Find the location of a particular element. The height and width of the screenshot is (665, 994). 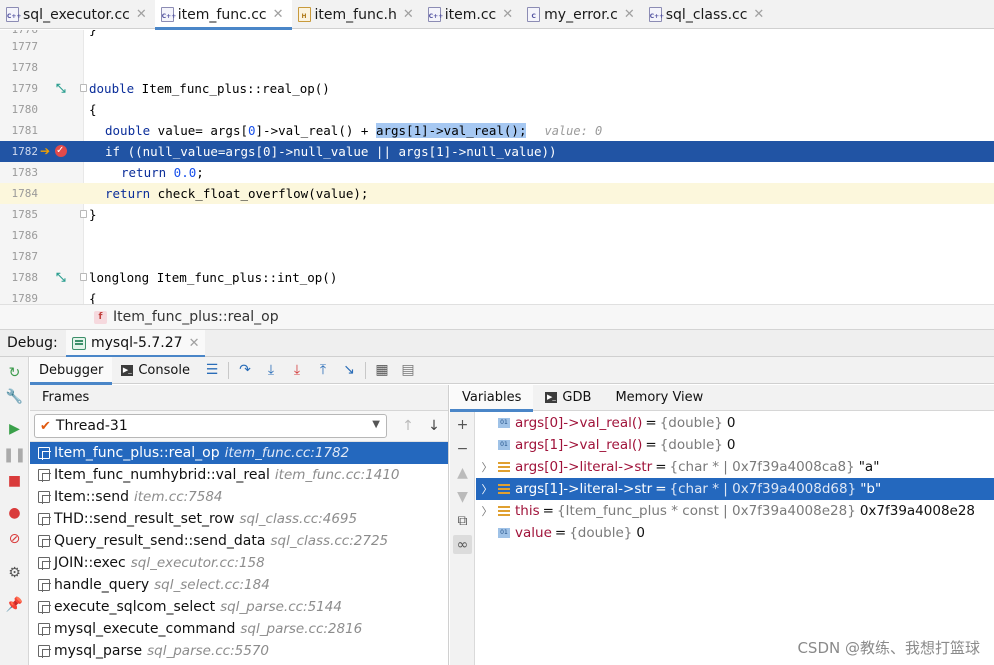

add-watch-icon: + is located at coordinates (462, 424).